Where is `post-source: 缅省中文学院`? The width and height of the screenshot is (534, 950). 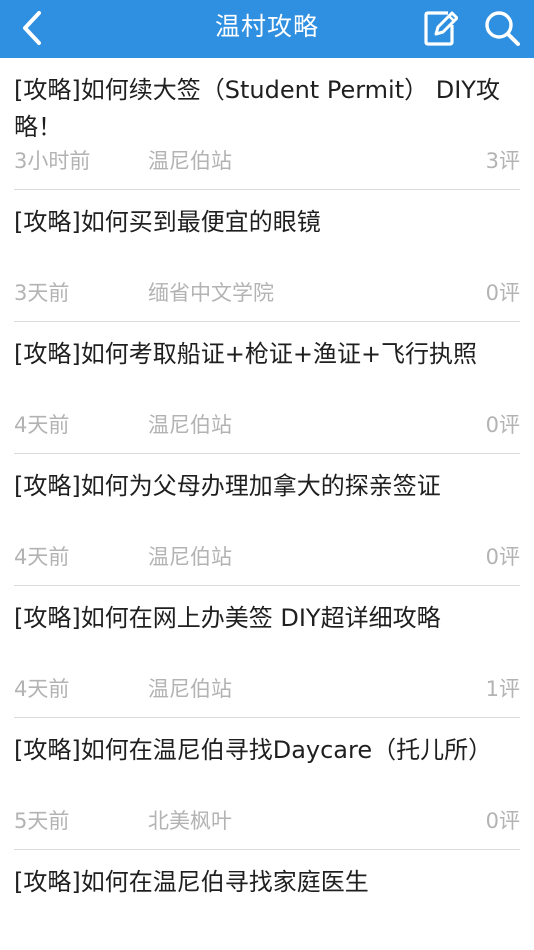
post-source: 缅省中文学院 is located at coordinates (211, 293).